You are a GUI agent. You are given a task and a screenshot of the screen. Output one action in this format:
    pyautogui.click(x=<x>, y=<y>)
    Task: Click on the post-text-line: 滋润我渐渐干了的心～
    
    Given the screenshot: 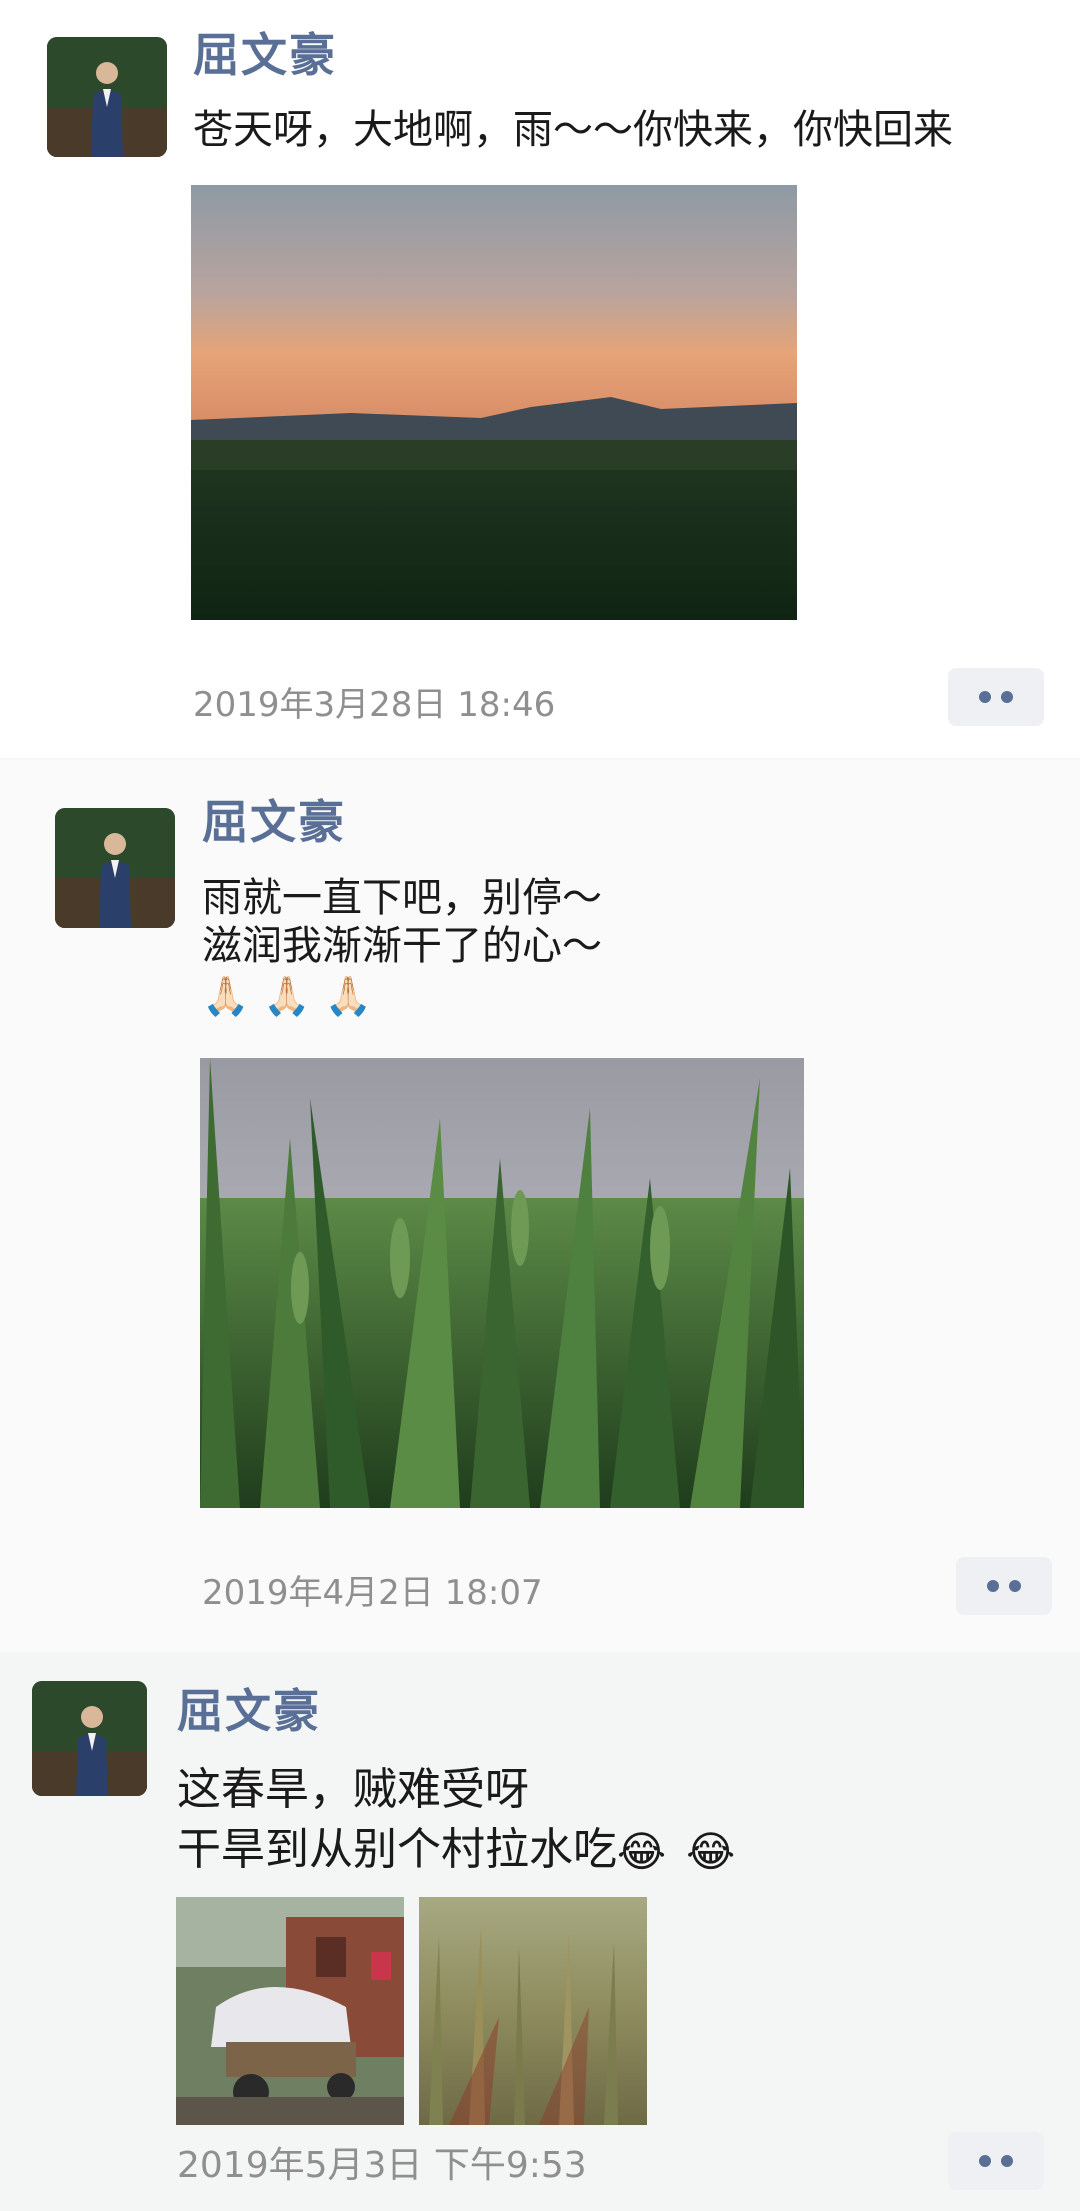 What is the action you would take?
    pyautogui.click(x=402, y=946)
    